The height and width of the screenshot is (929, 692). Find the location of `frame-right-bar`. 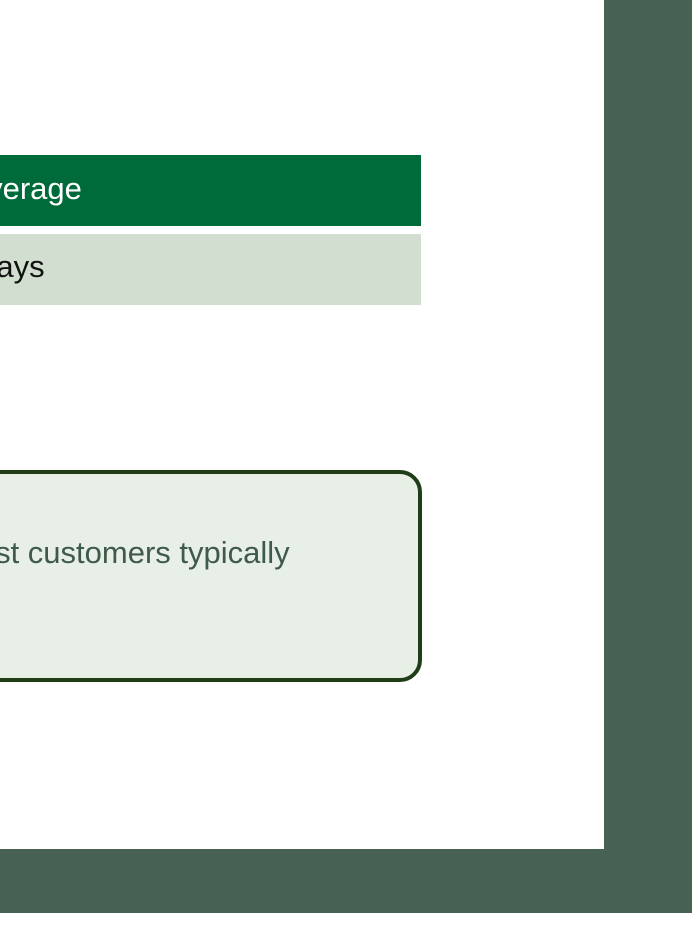

frame-right-bar is located at coordinates (648, 456).